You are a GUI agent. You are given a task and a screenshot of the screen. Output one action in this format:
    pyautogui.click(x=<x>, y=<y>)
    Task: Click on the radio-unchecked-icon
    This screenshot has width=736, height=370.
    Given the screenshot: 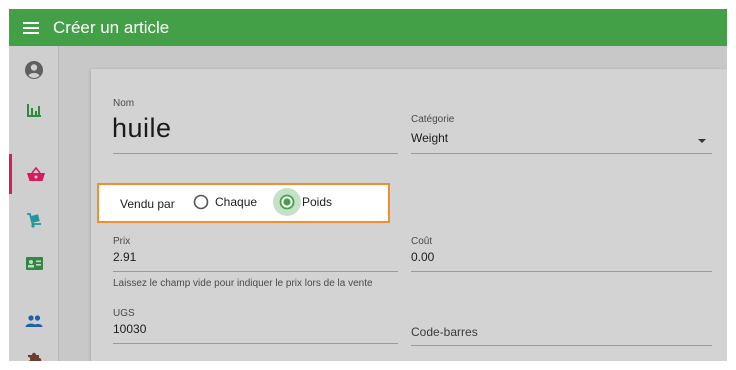 What is the action you would take?
    pyautogui.click(x=201, y=202)
    